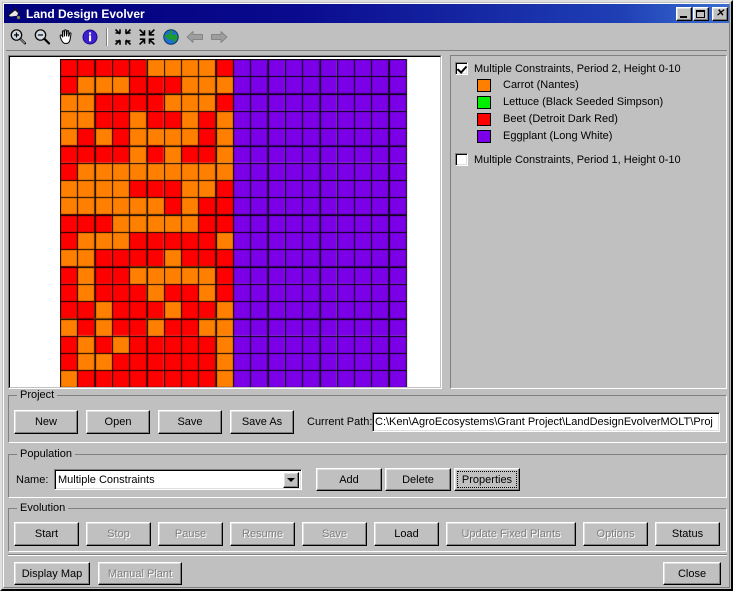 The width and height of the screenshot is (733, 591). Describe the element at coordinates (42, 37) in the screenshot. I see `zoom-out-icon` at that location.